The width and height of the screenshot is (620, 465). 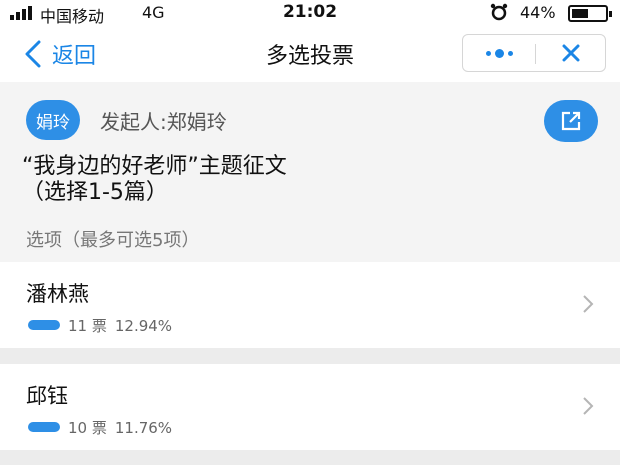 I want to click on vote-title-line-2: （选择1-5篇）, so click(x=95, y=192).